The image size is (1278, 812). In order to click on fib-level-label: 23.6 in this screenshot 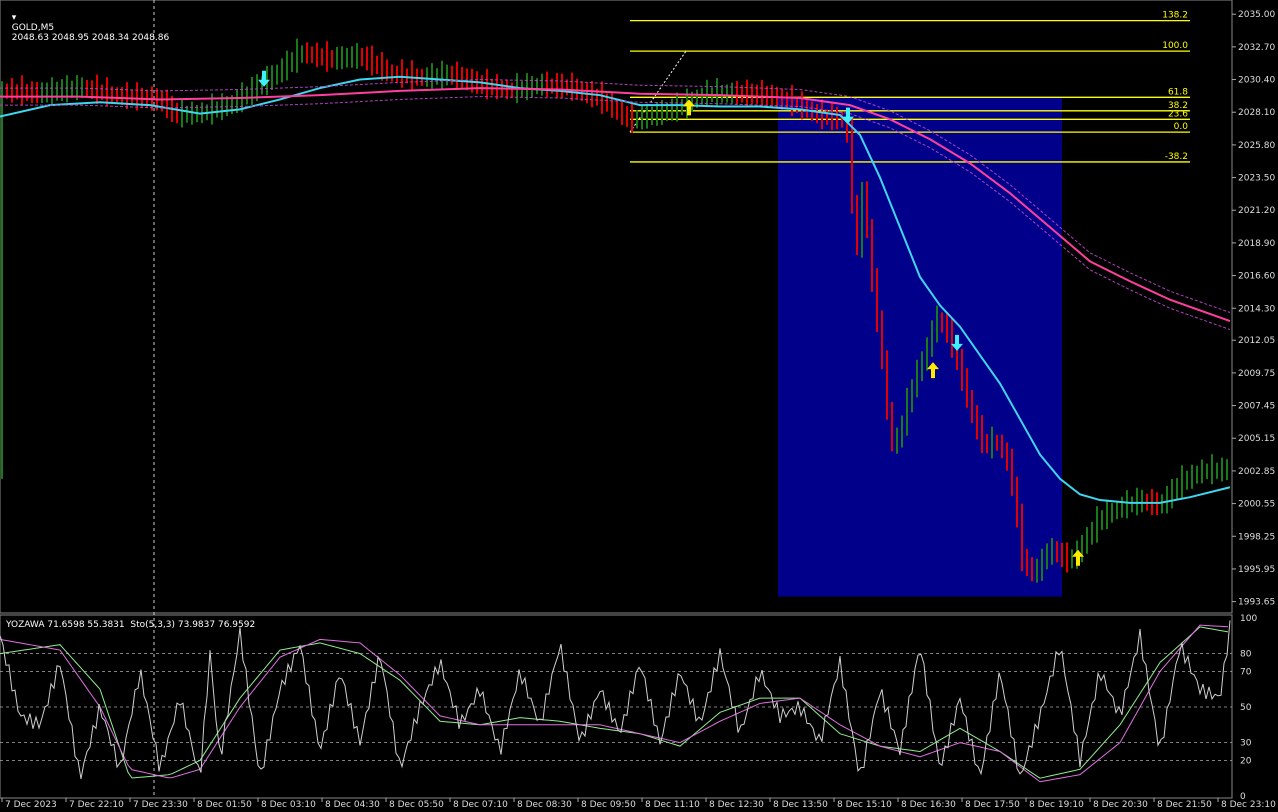, I will do `click(1178, 114)`.